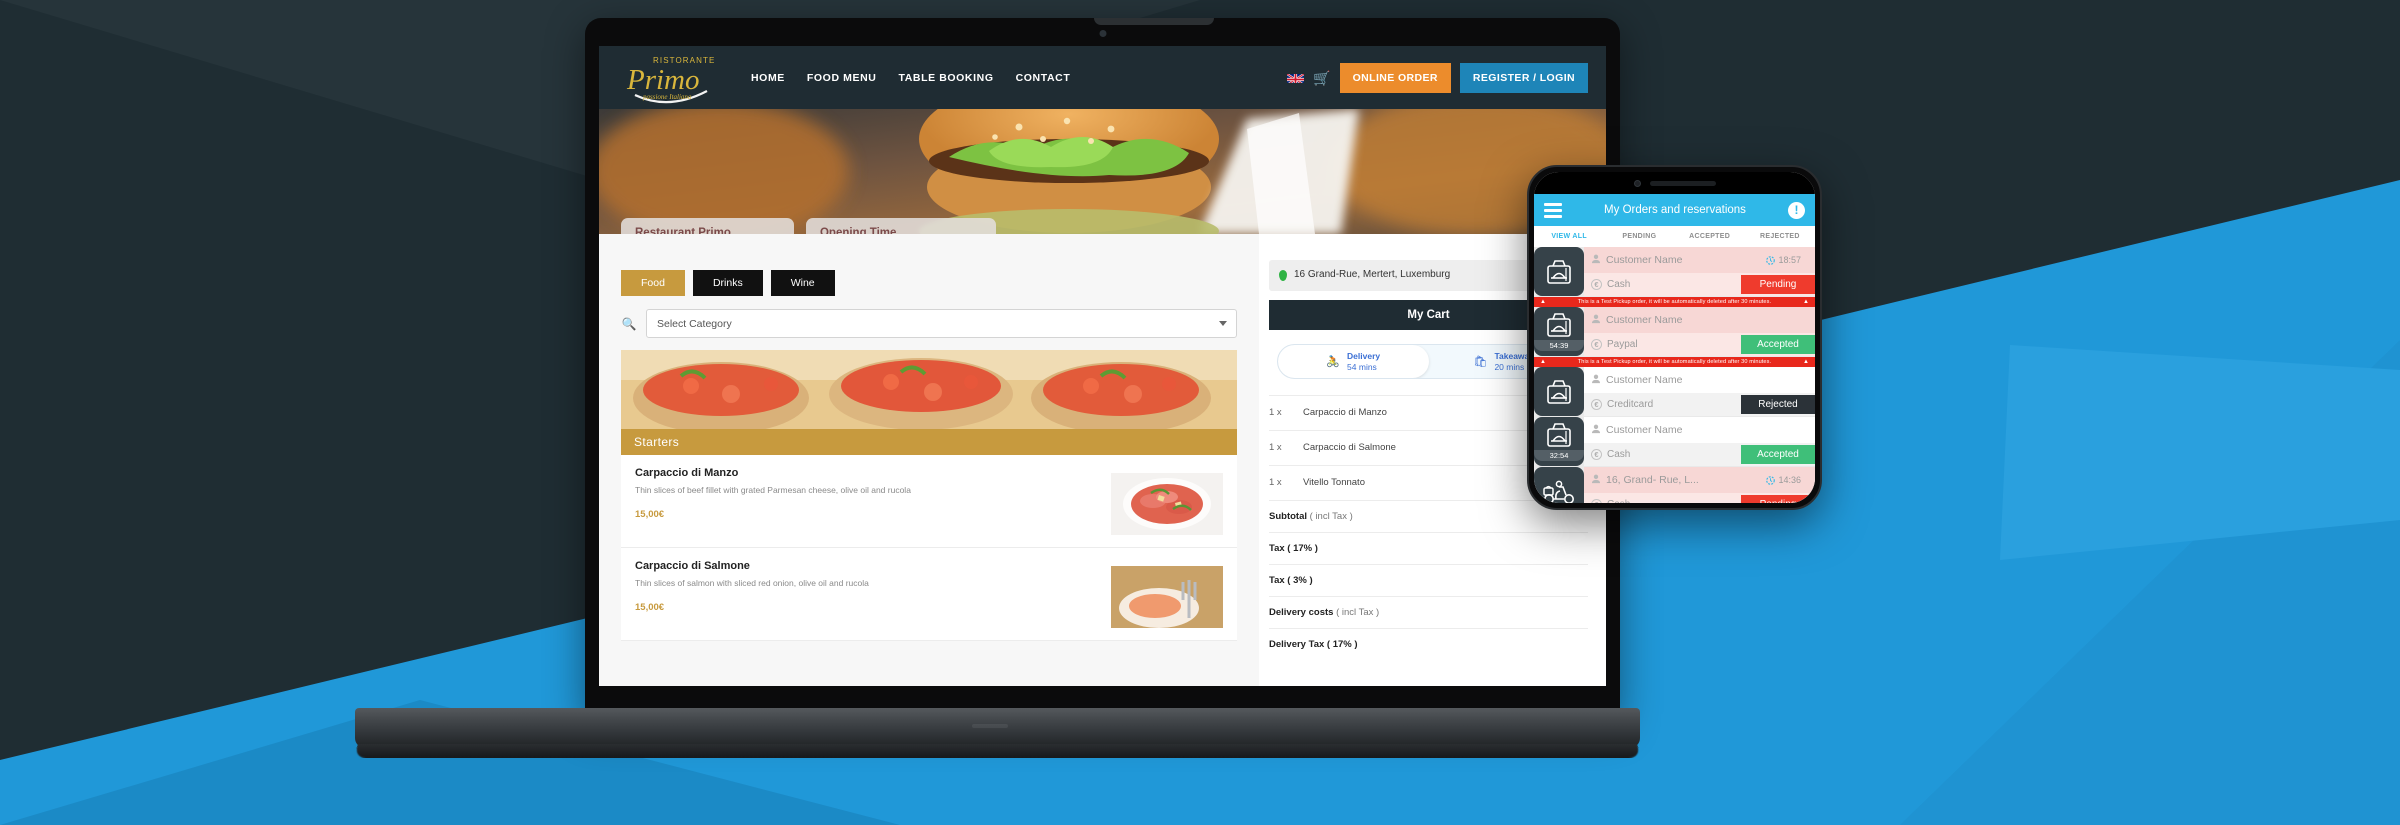 The image size is (2400, 825). I want to click on hamburger-menu-icon, so click(1553, 210).